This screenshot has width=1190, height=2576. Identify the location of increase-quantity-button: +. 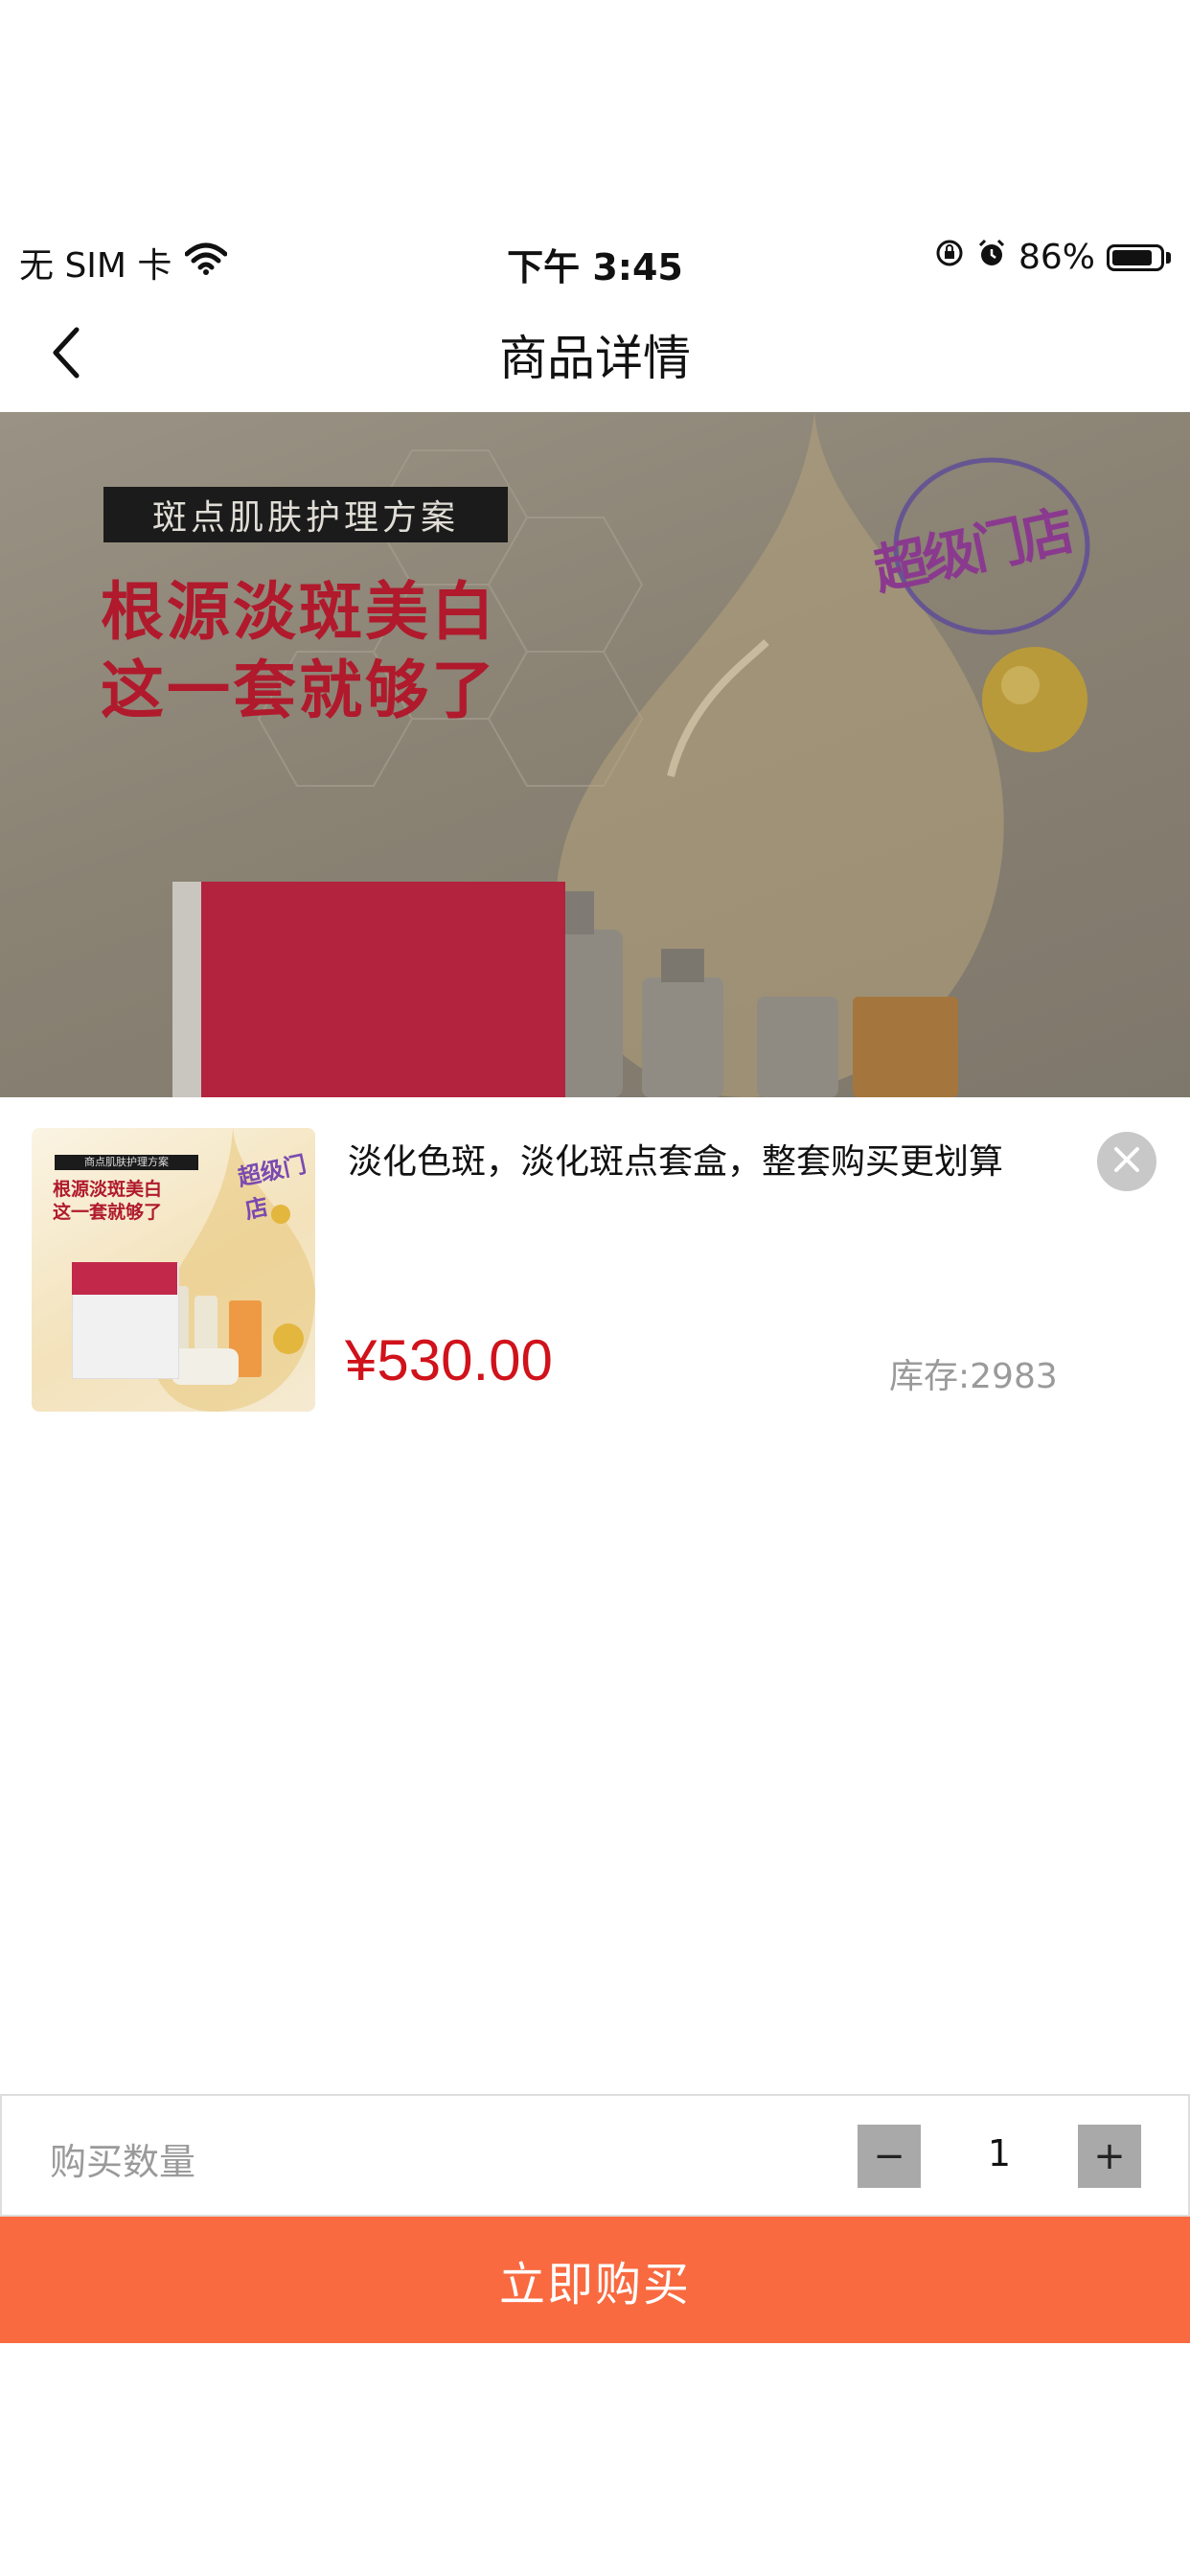
(1109, 2156).